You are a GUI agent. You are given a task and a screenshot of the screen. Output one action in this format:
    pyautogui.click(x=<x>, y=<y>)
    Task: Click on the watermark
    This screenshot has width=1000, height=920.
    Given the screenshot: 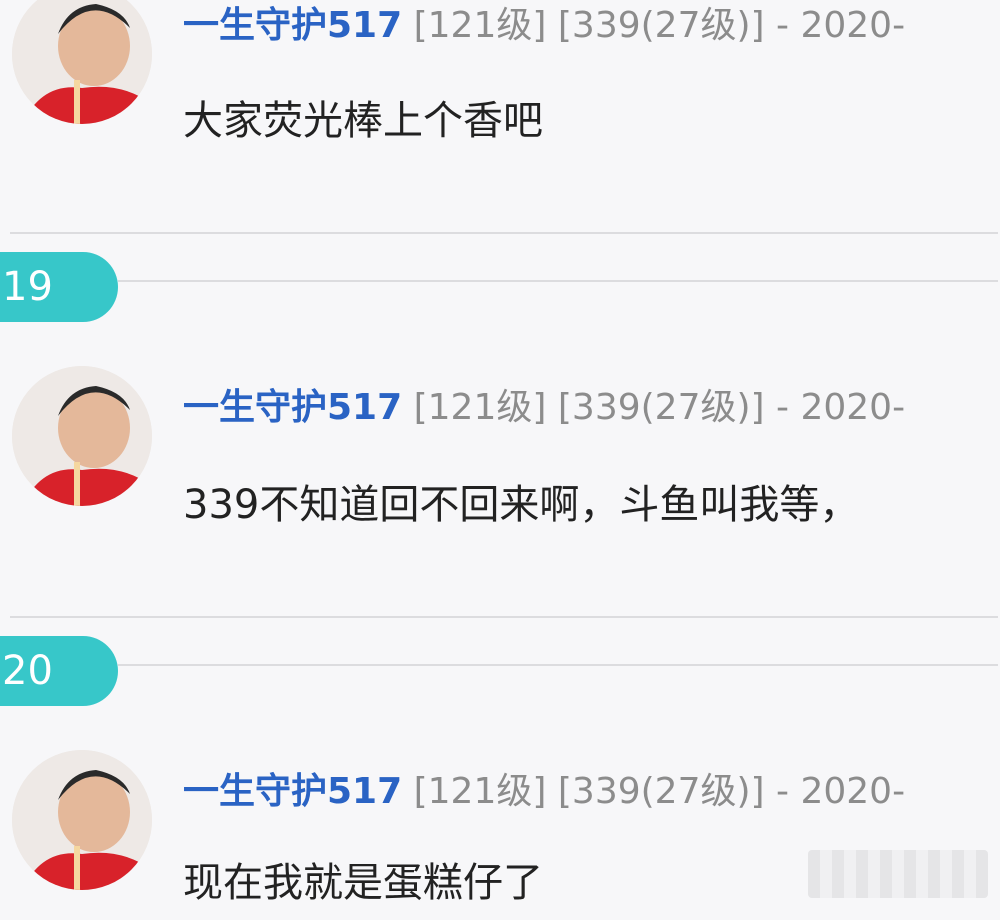 What is the action you would take?
    pyautogui.click(x=898, y=874)
    